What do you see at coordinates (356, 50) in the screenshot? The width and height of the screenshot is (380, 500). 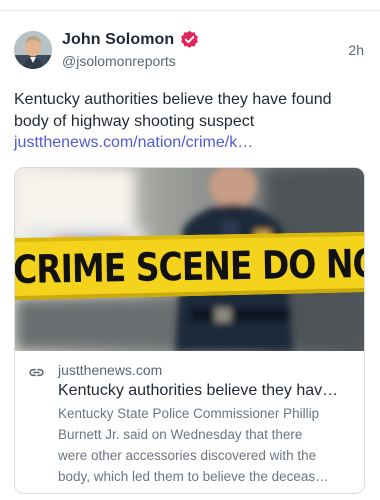 I see `post-timestamp: 2h` at bounding box center [356, 50].